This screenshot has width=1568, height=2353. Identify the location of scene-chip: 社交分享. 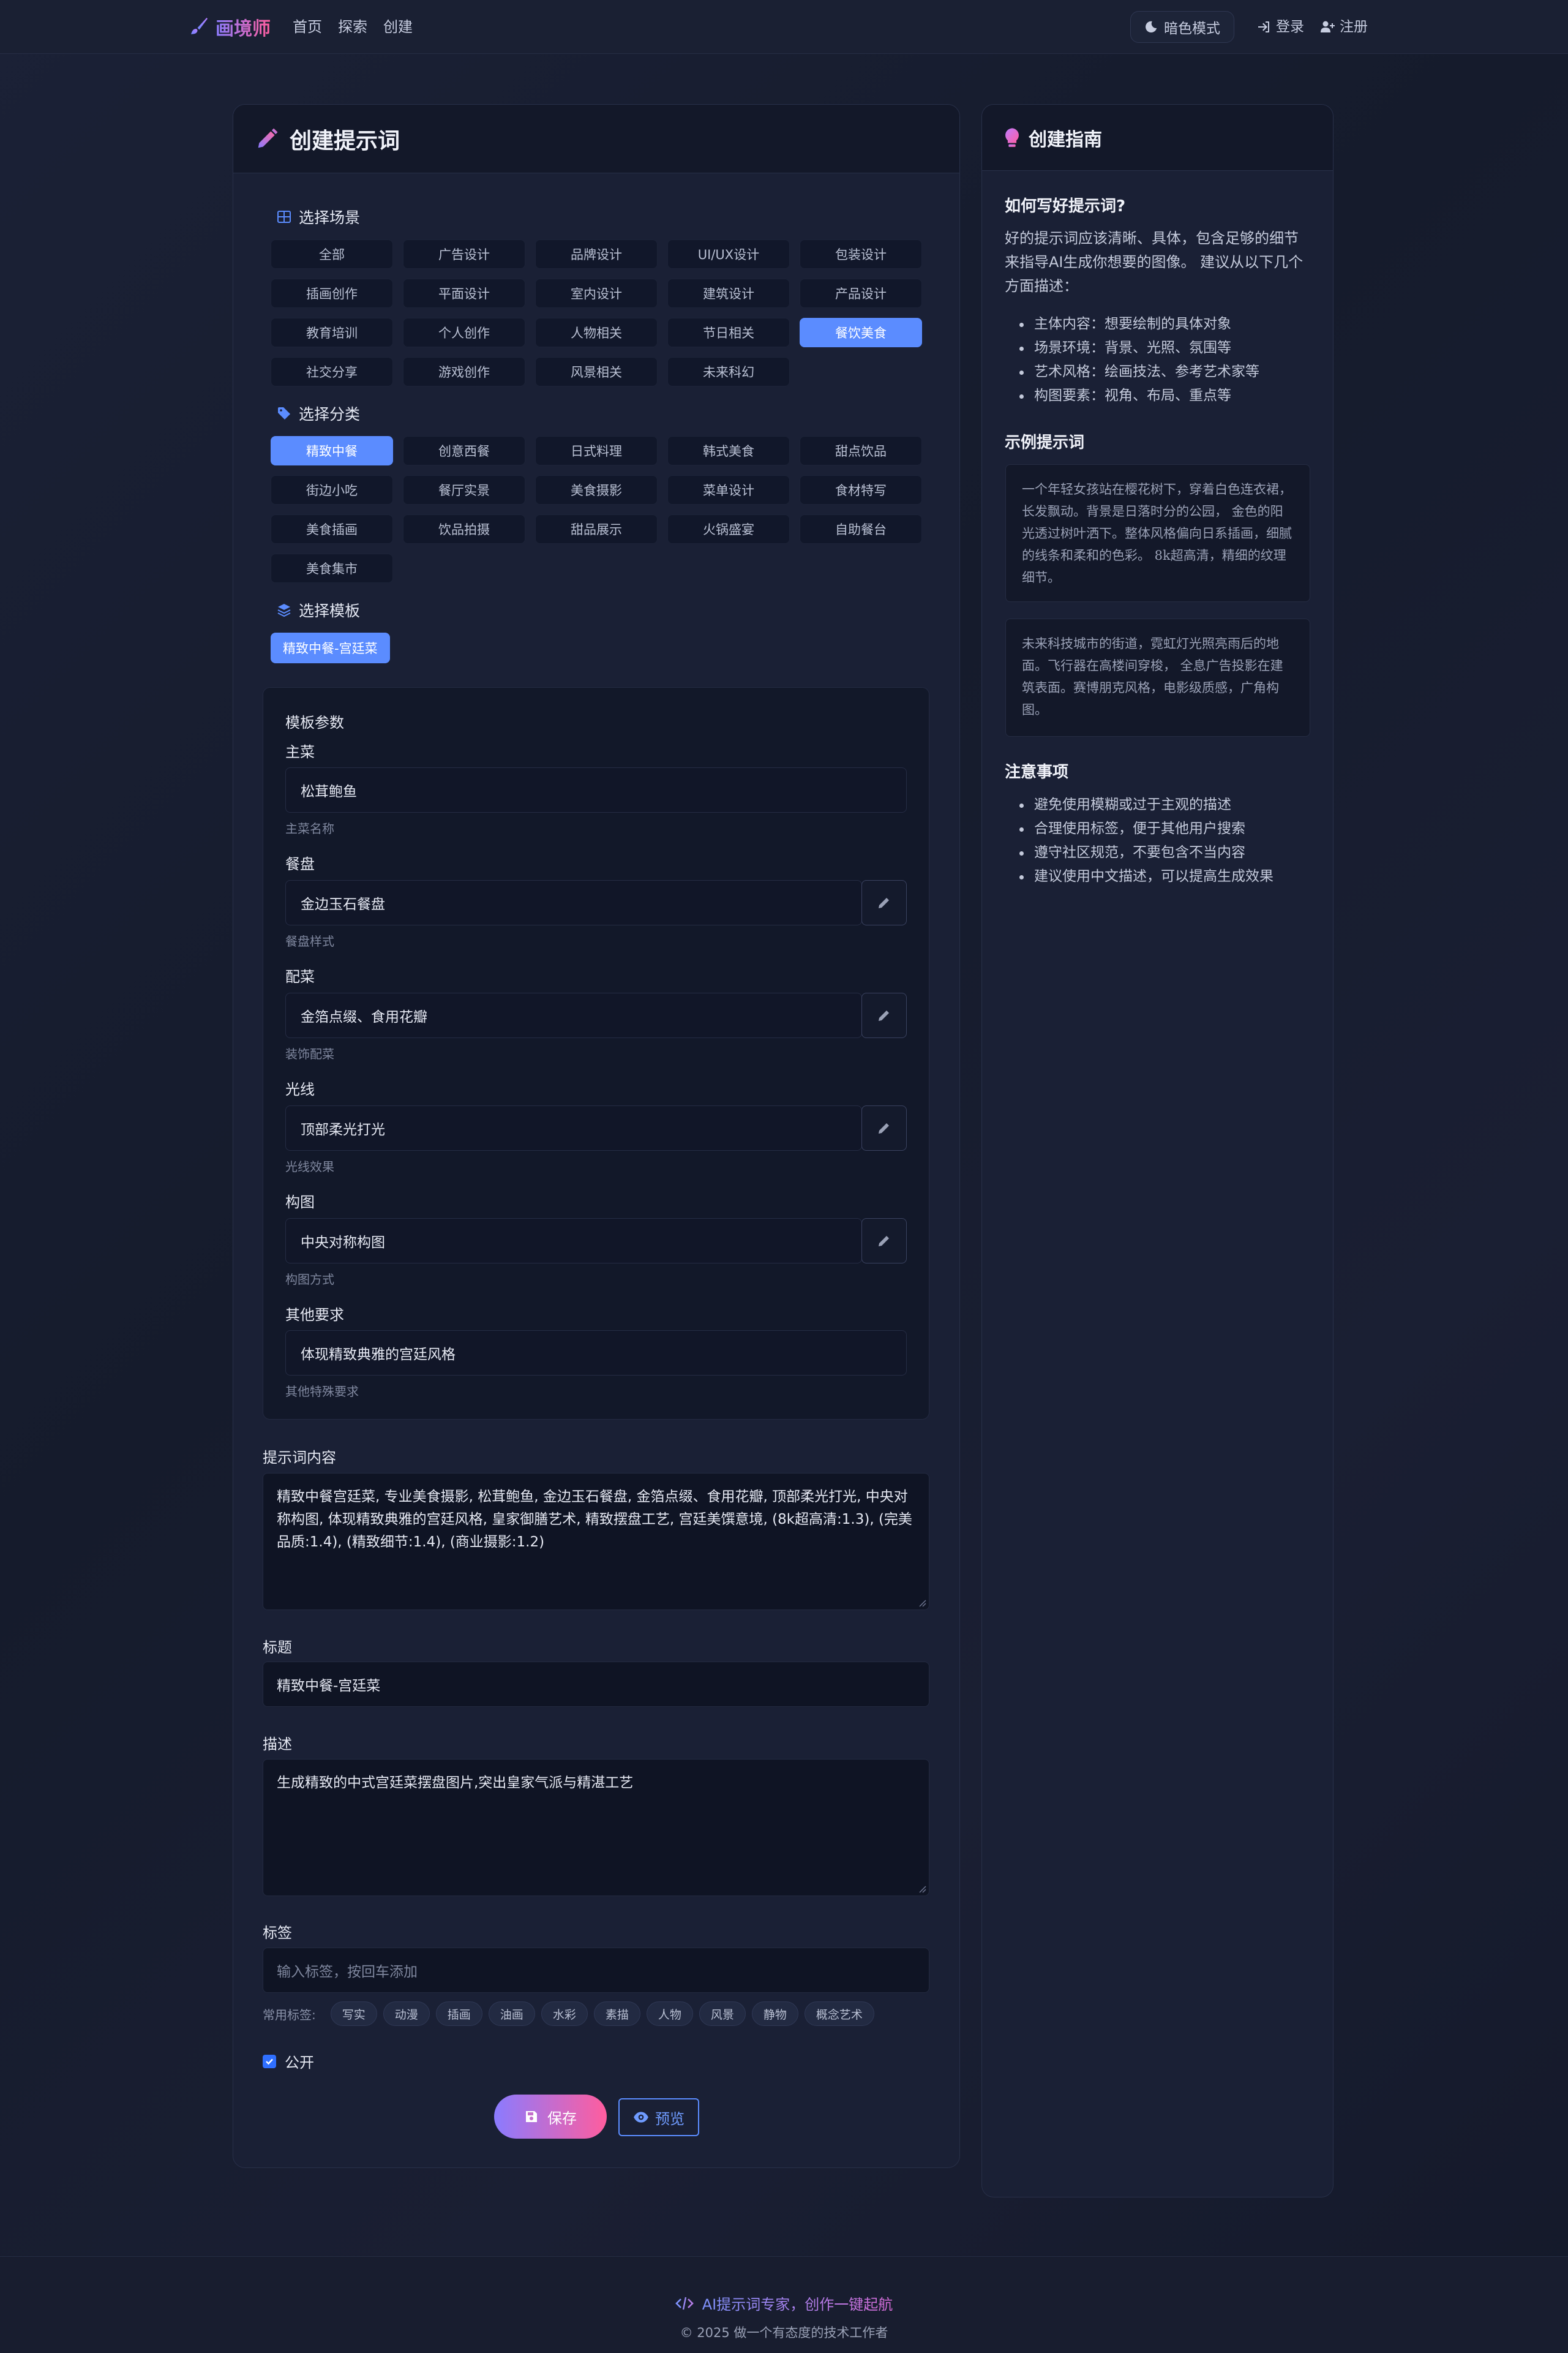
(332, 371).